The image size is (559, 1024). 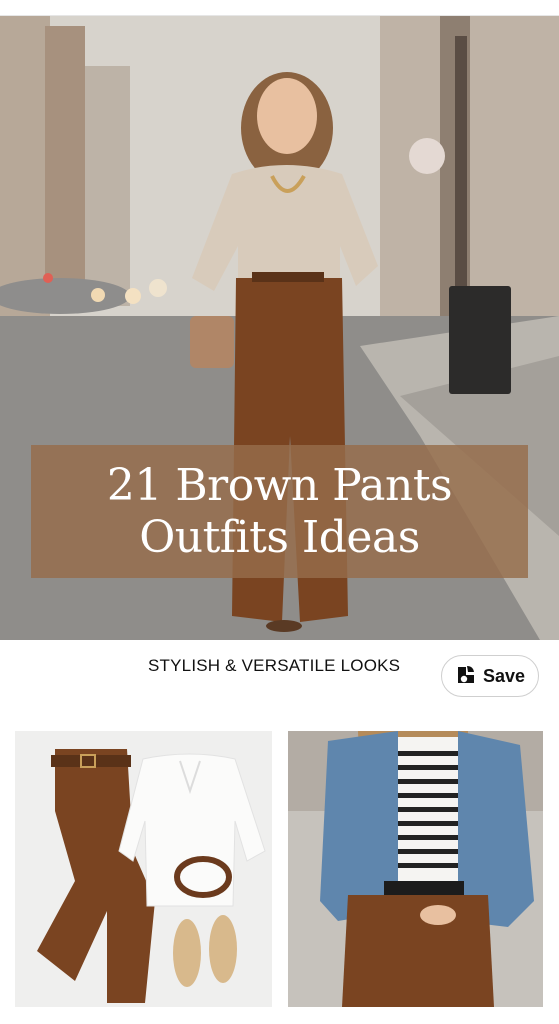 I want to click on flatlay-illustration, so click(x=143, y=869).